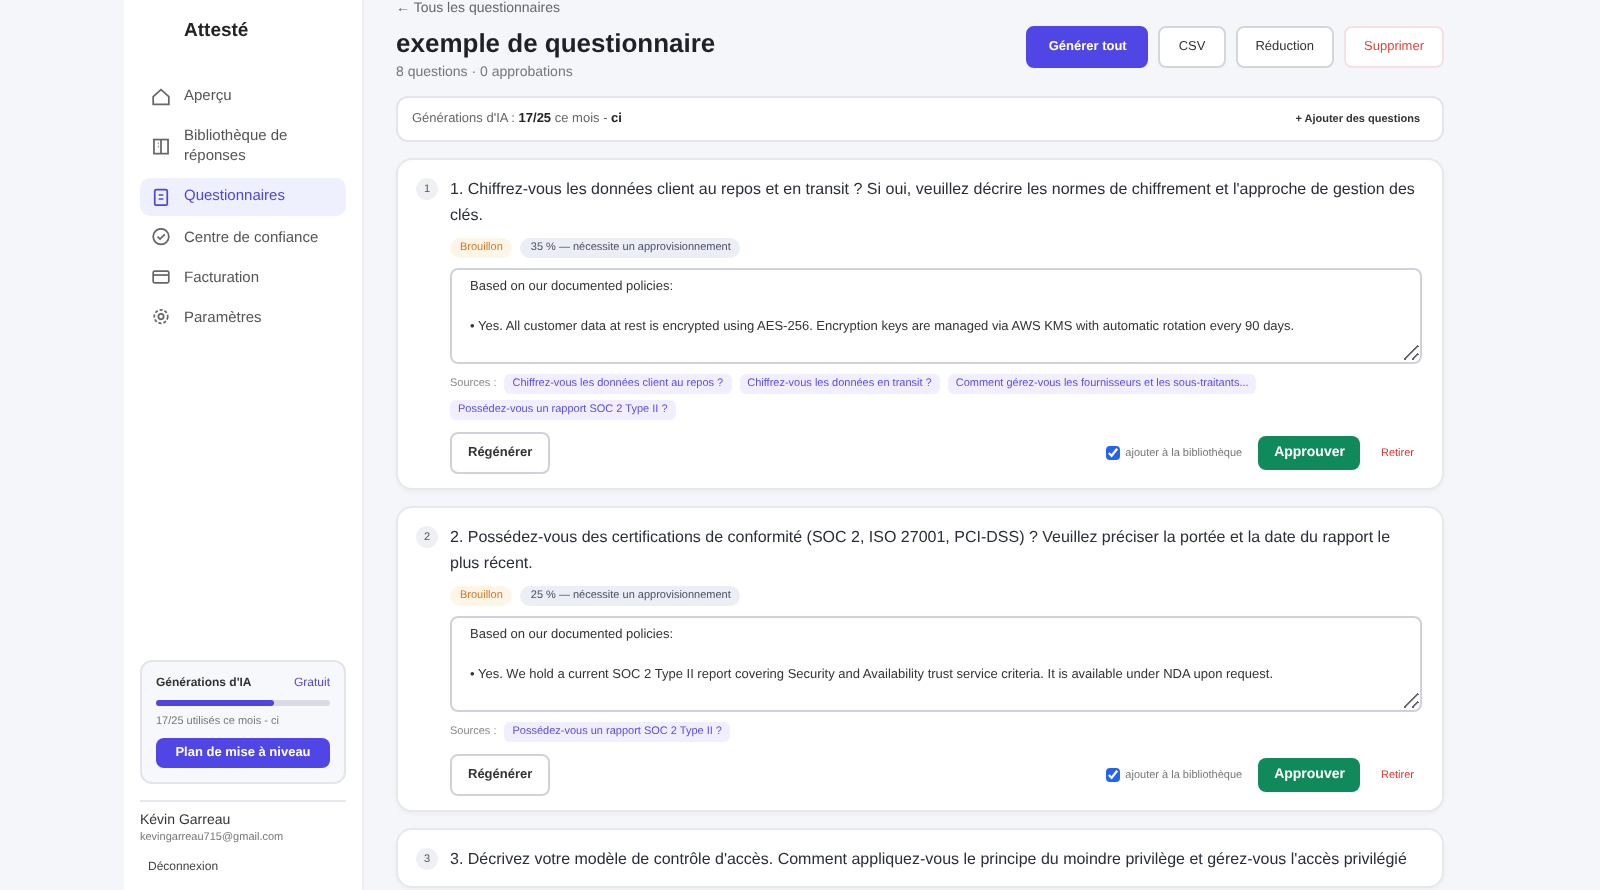 This screenshot has width=1600, height=890. I want to click on app-logo: Attesté, so click(217, 31).